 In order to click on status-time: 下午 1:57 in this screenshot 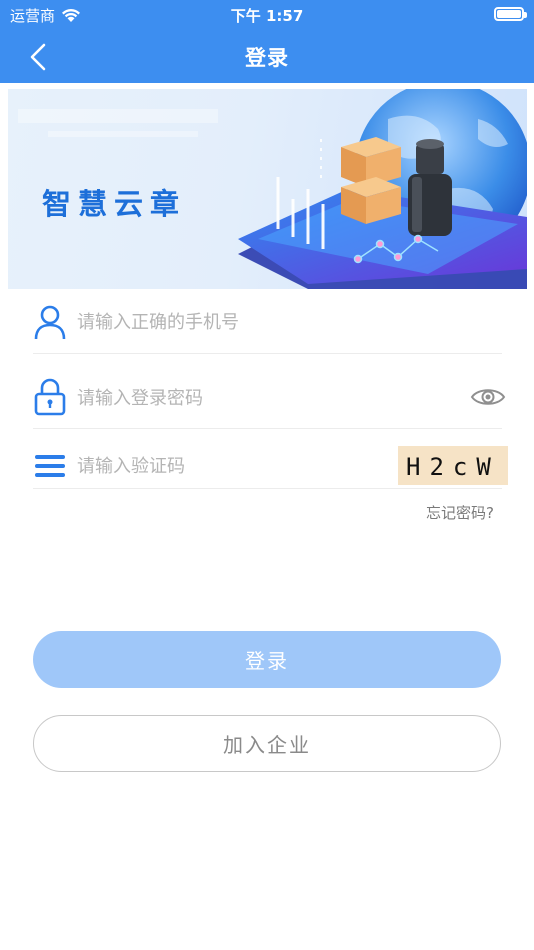, I will do `click(267, 16)`.